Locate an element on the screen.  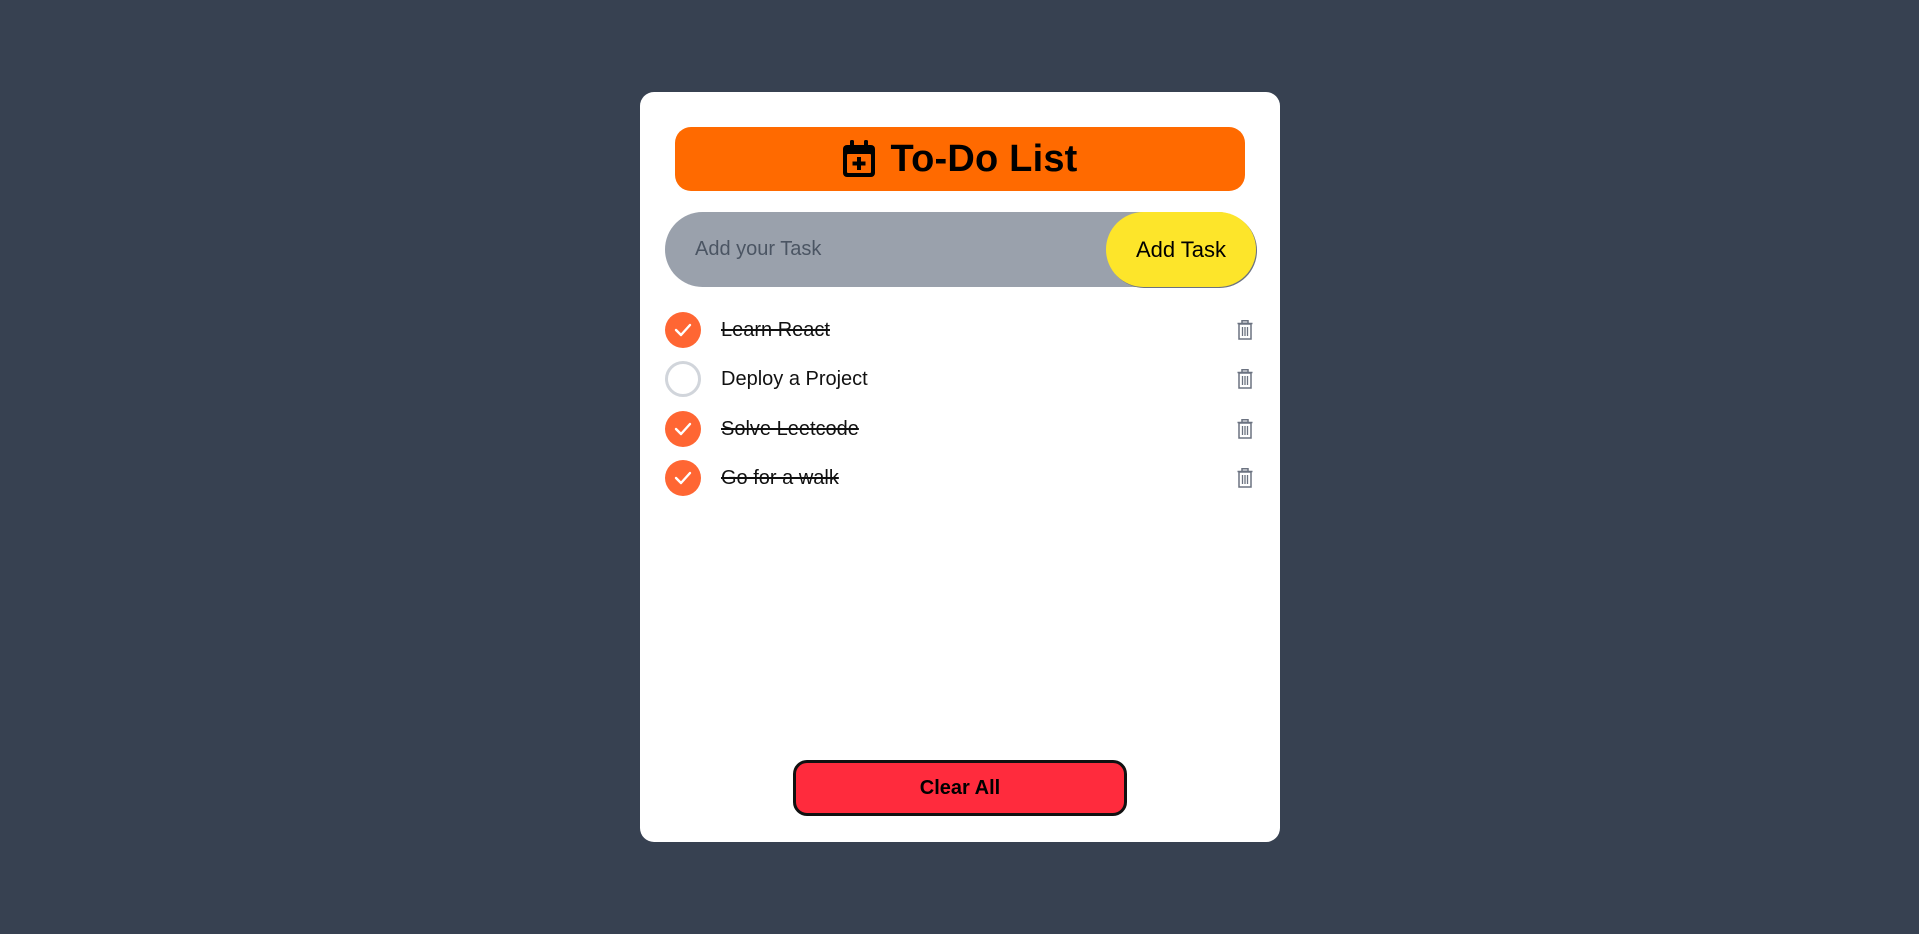
task-row: Deploy a Project is located at coordinates (960, 379).